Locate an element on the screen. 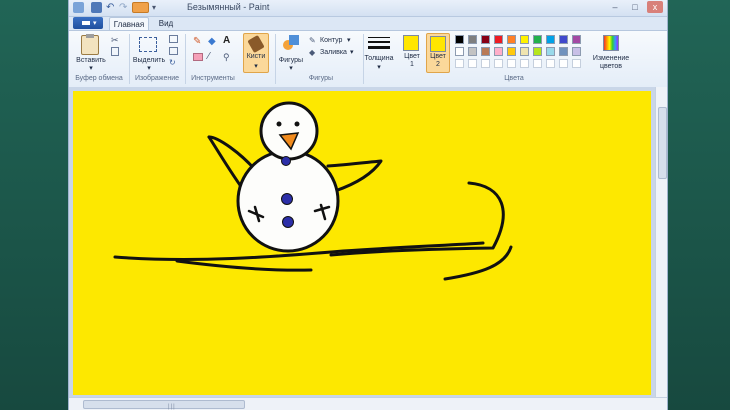 The width and height of the screenshot is (730, 410). save-icon is located at coordinates (96, 7).